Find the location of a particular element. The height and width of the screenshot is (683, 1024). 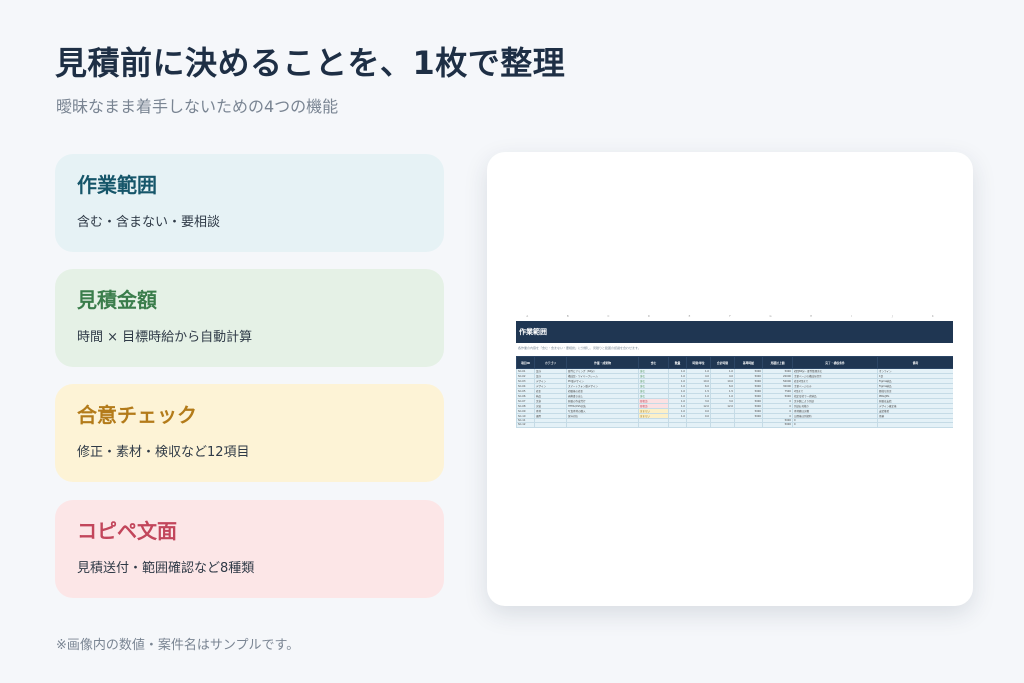

feature-card-agreement: 合意チェック 修正・素材・検収など12項目 is located at coordinates (249, 433).